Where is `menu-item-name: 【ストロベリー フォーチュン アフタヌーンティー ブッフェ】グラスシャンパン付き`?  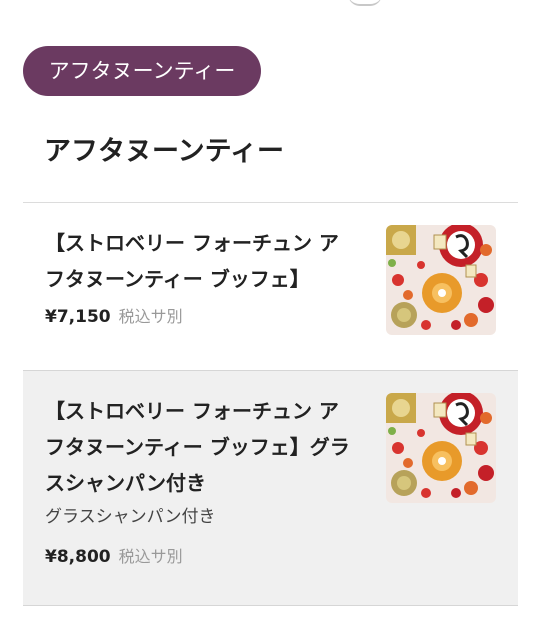
menu-item-name: 【ストロベリー フォーチュン アフタヌーンティー ブッフェ】グラスシャンパン付き is located at coordinates (197, 447).